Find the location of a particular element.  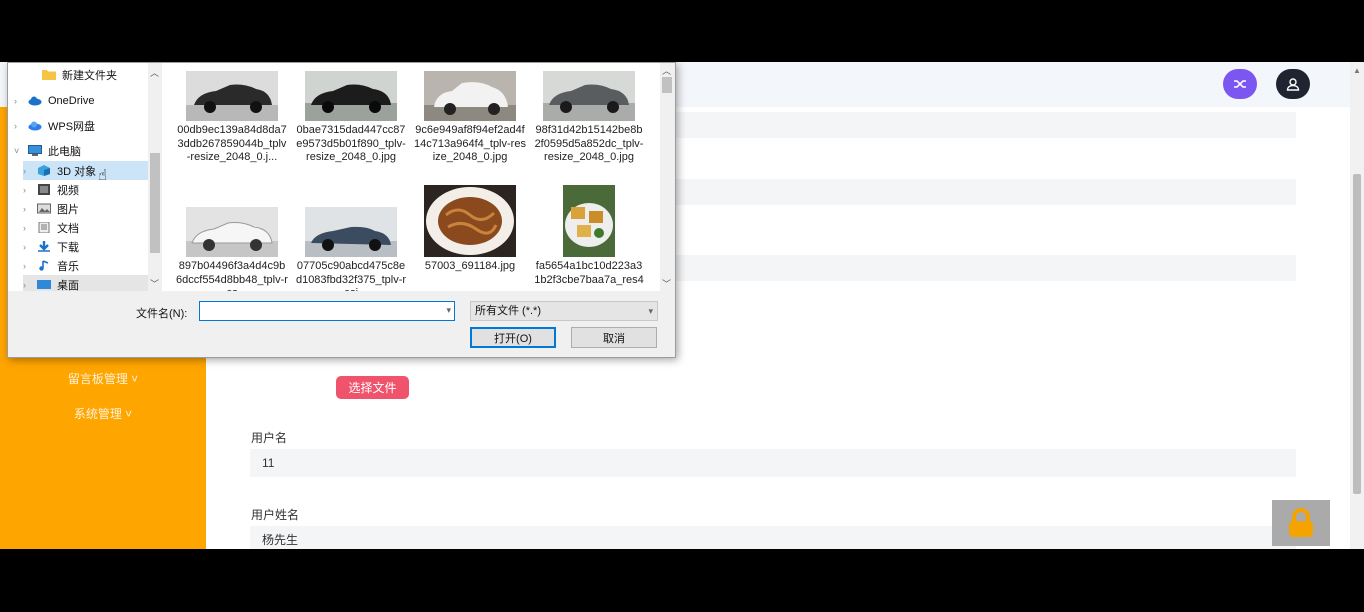

tree-item-onedrive: › OneDrive is located at coordinates (54, 100).